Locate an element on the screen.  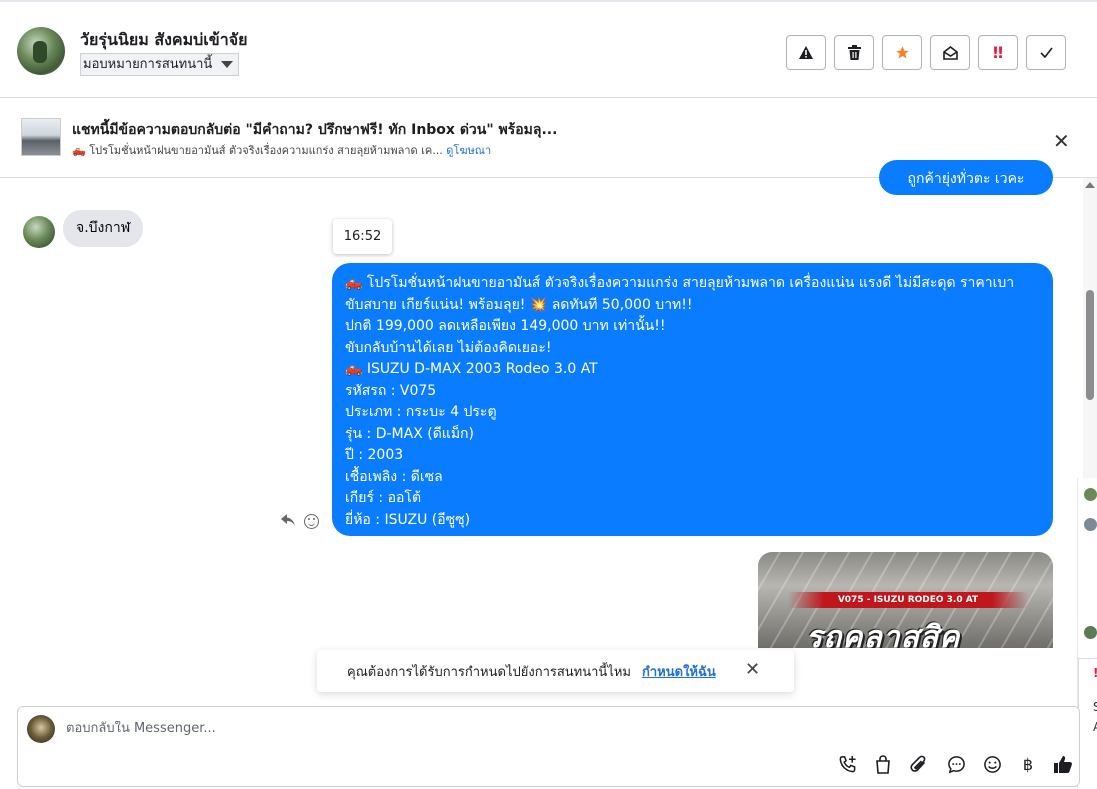
message-line: เกียร์ : ออโต้ is located at coordinates (383, 498).